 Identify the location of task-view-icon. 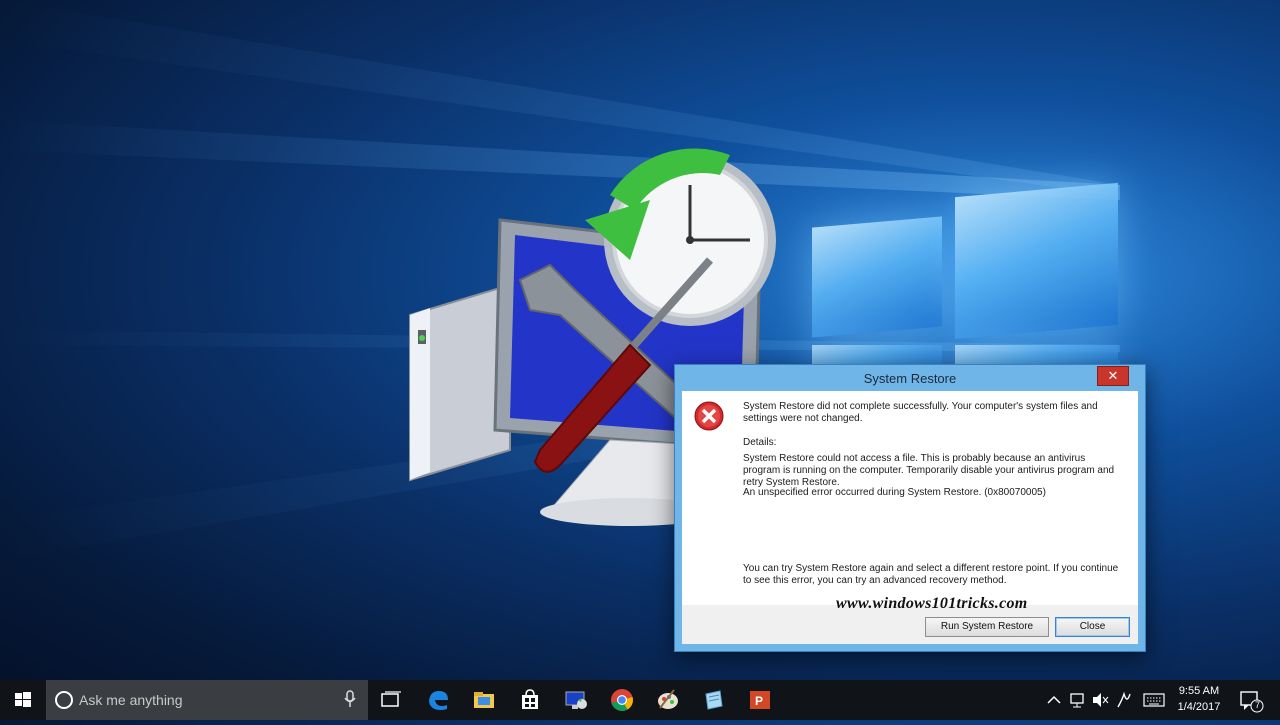
(390, 700).